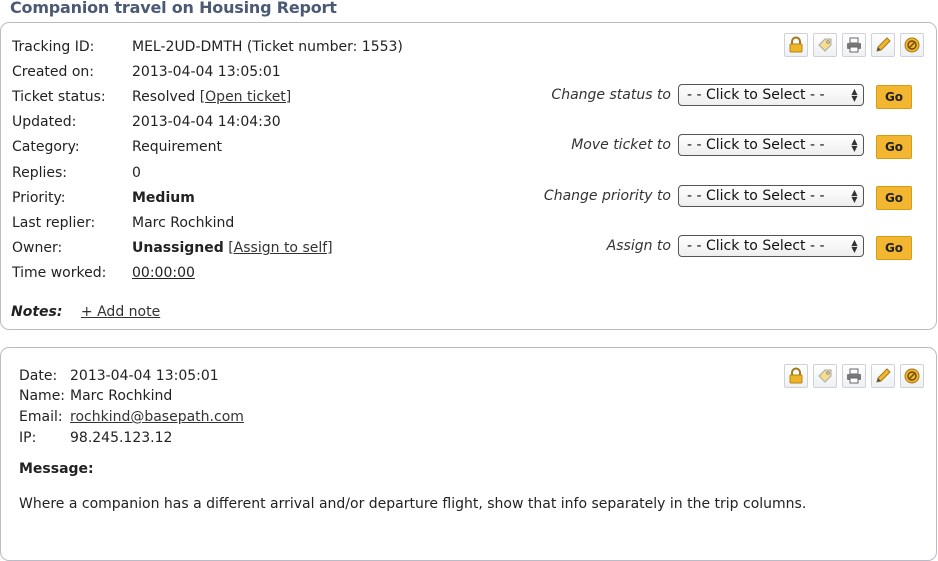  What do you see at coordinates (280, 248) in the screenshot?
I see `assign-to-self-link: [Assign to self]` at bounding box center [280, 248].